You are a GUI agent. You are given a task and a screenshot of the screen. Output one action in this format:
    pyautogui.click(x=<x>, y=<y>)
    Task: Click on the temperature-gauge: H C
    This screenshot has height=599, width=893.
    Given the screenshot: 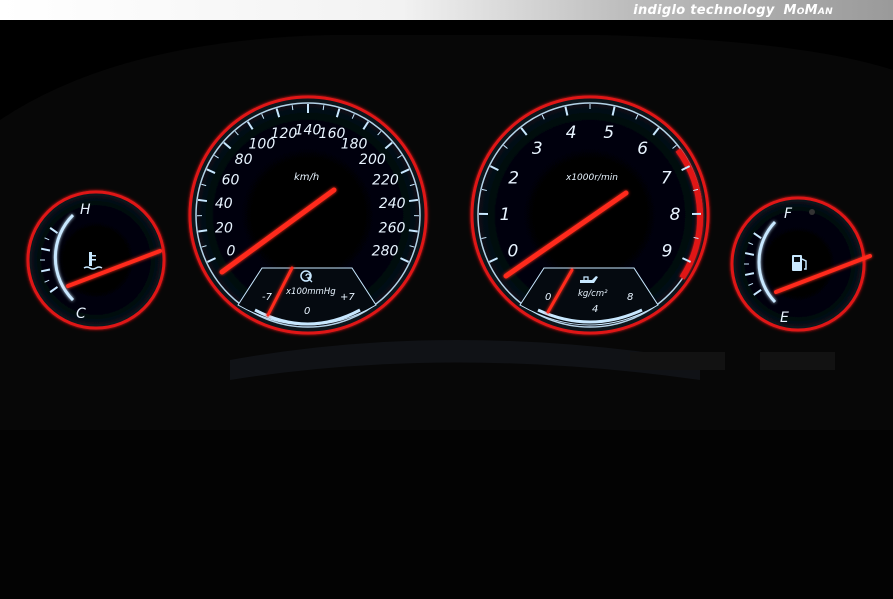 What is the action you would take?
    pyautogui.click(x=96, y=260)
    